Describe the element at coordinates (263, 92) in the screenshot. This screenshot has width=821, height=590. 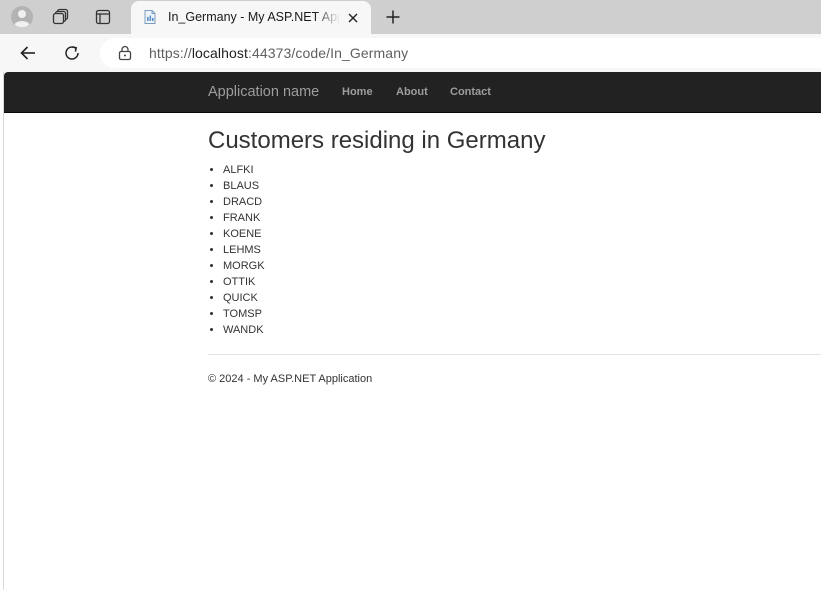
I see `brand-link: Application name` at that location.